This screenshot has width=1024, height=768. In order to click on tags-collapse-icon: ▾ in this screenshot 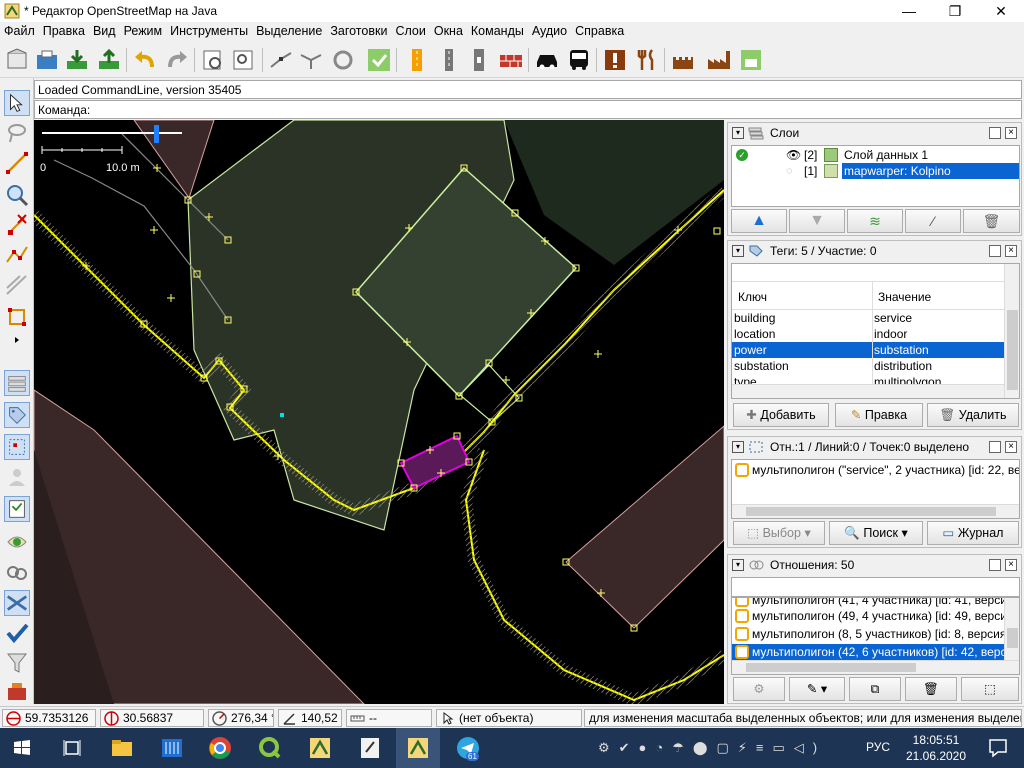, I will do `click(738, 251)`.